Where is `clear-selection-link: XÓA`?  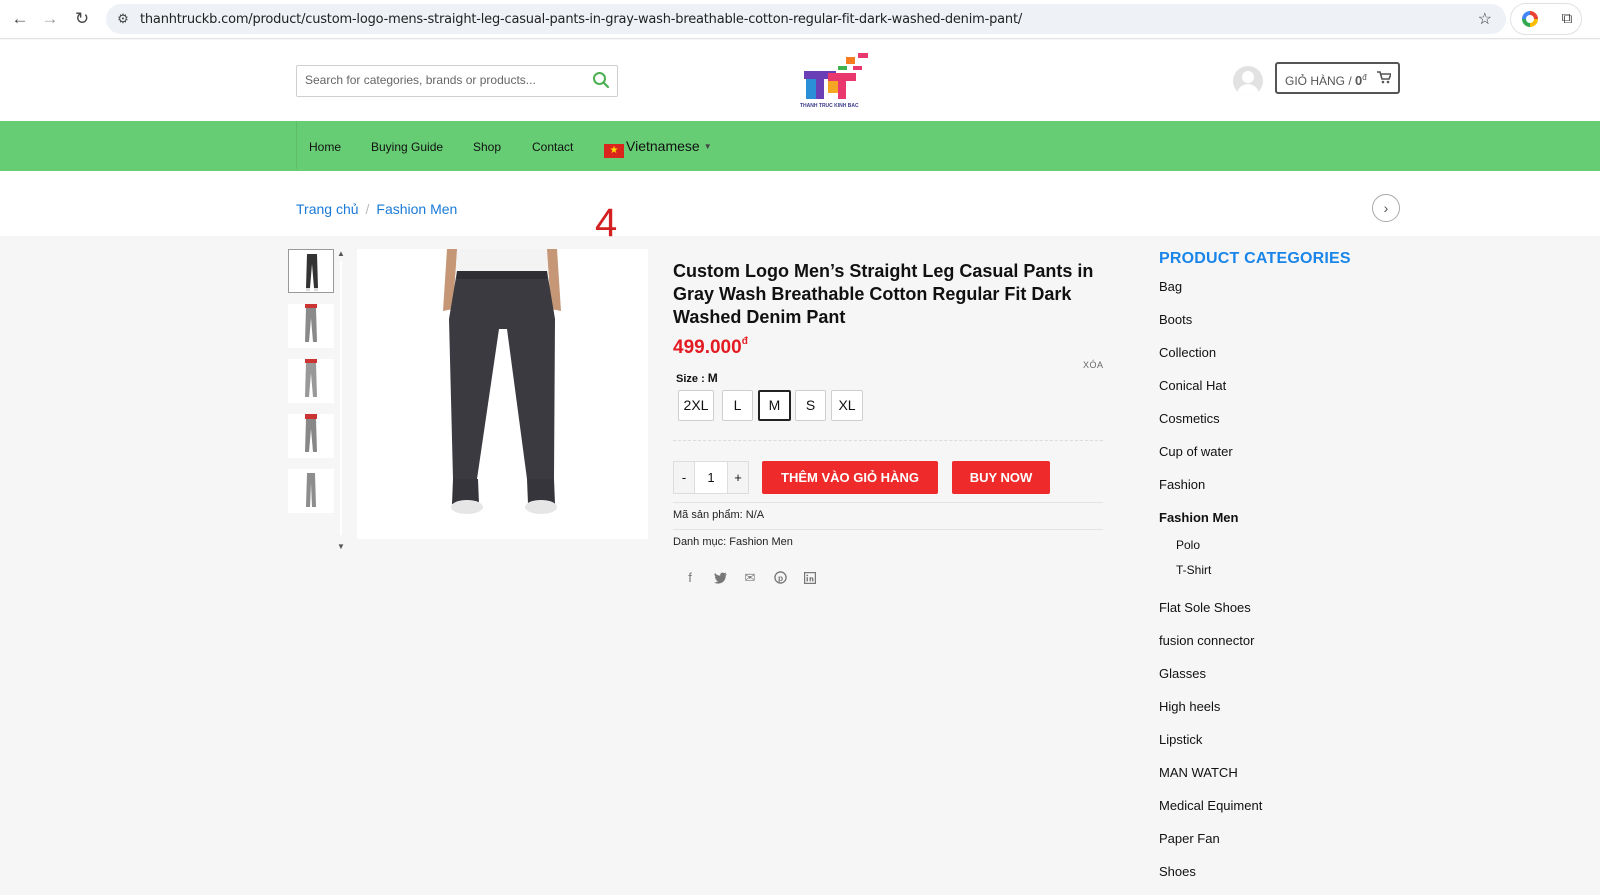
clear-selection-link: XÓA is located at coordinates (1093, 365).